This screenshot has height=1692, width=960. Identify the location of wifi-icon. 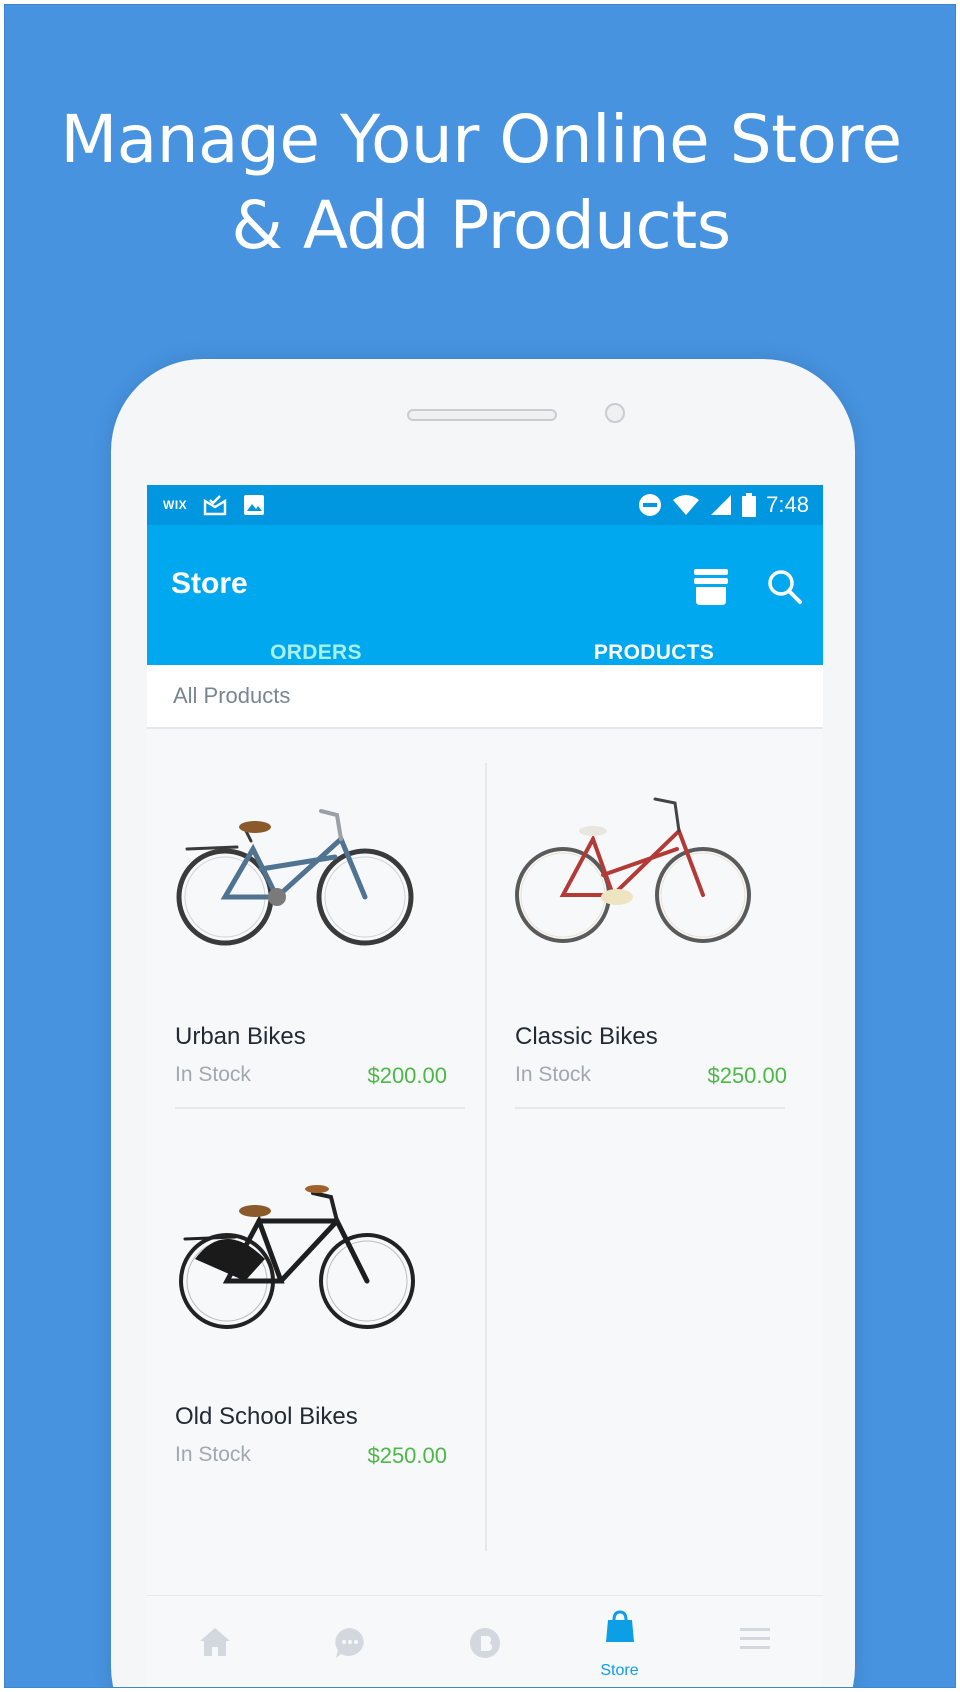
(686, 505).